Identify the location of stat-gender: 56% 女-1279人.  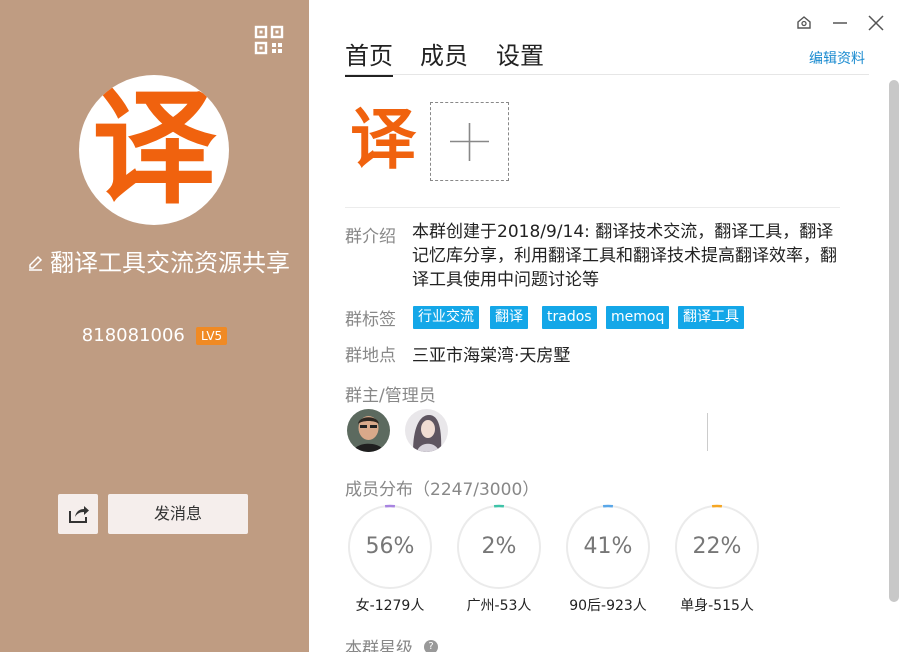
(390, 559).